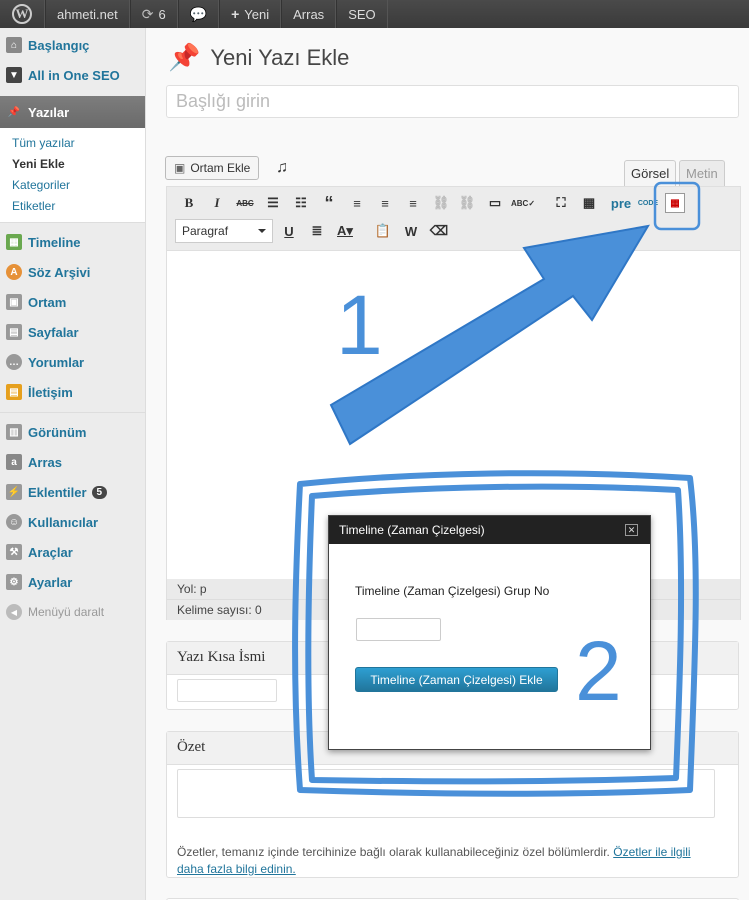 This screenshot has height=900, width=749. I want to click on users-icon: ☺, so click(14, 522).